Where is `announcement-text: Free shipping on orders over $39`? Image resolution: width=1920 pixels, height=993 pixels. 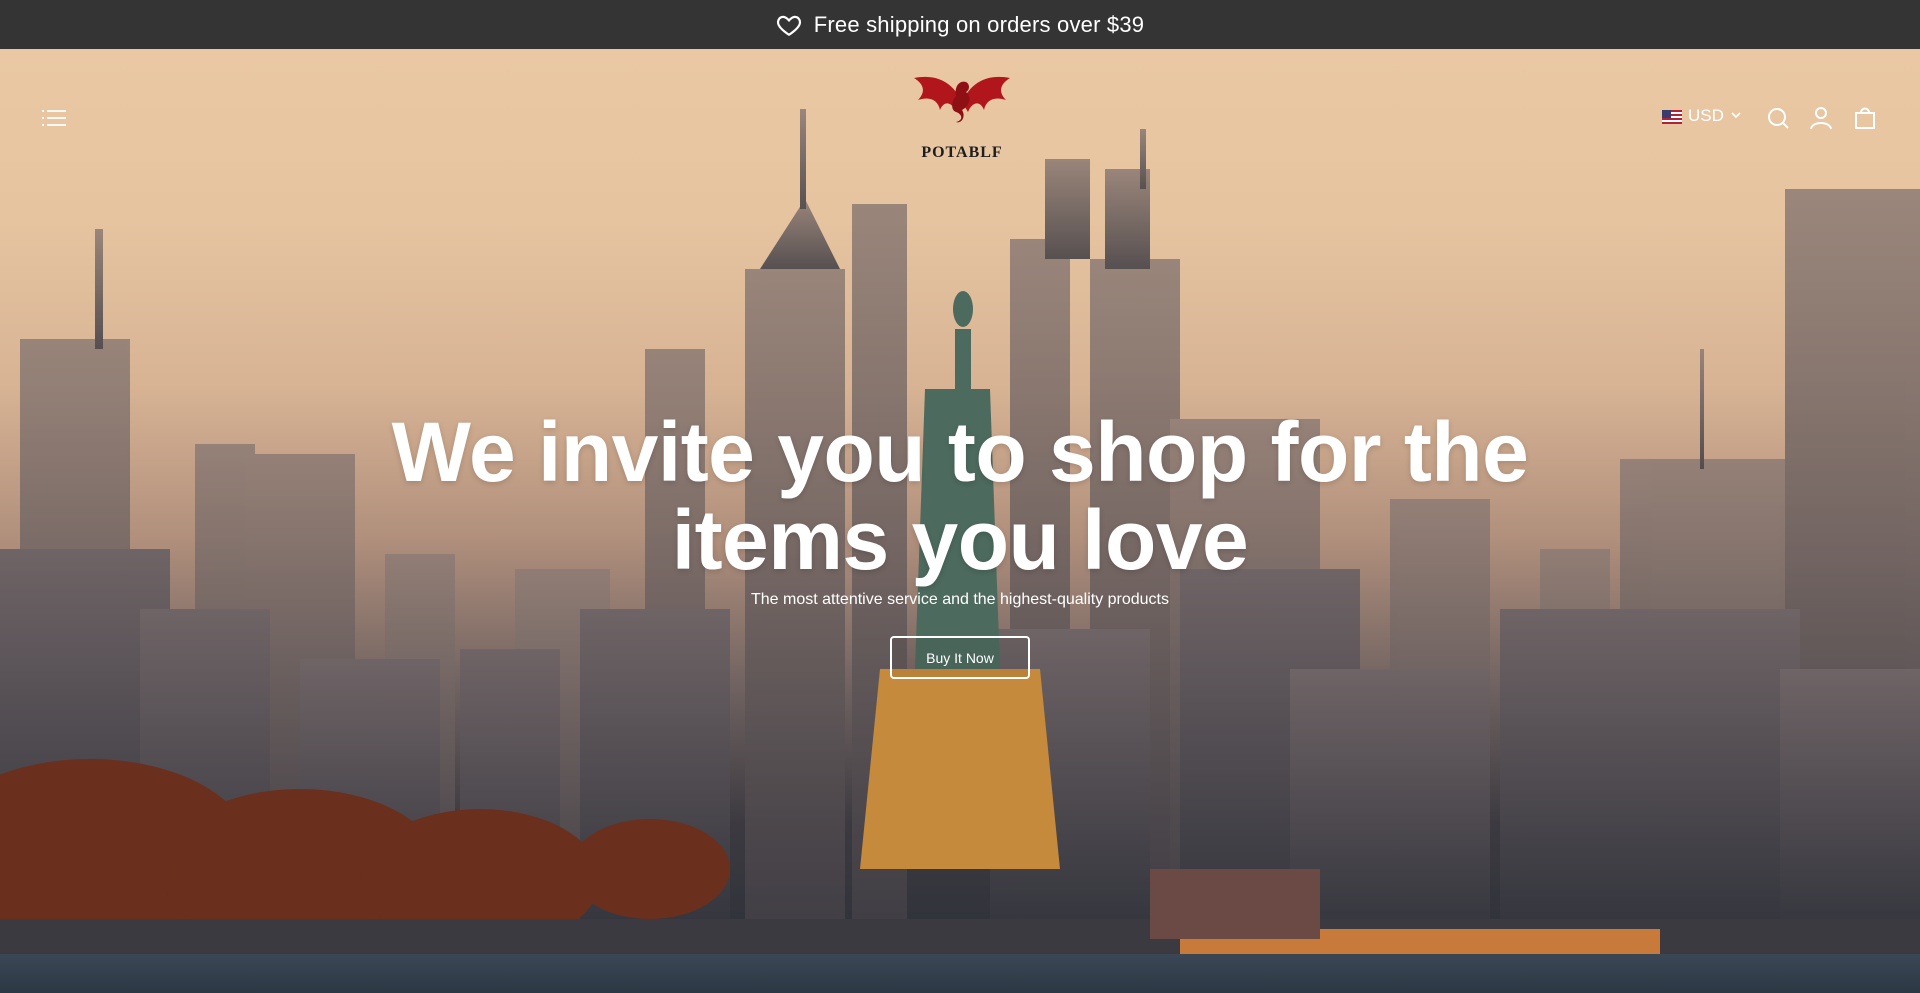
announcement-text: Free shipping on orders over $39 is located at coordinates (979, 24).